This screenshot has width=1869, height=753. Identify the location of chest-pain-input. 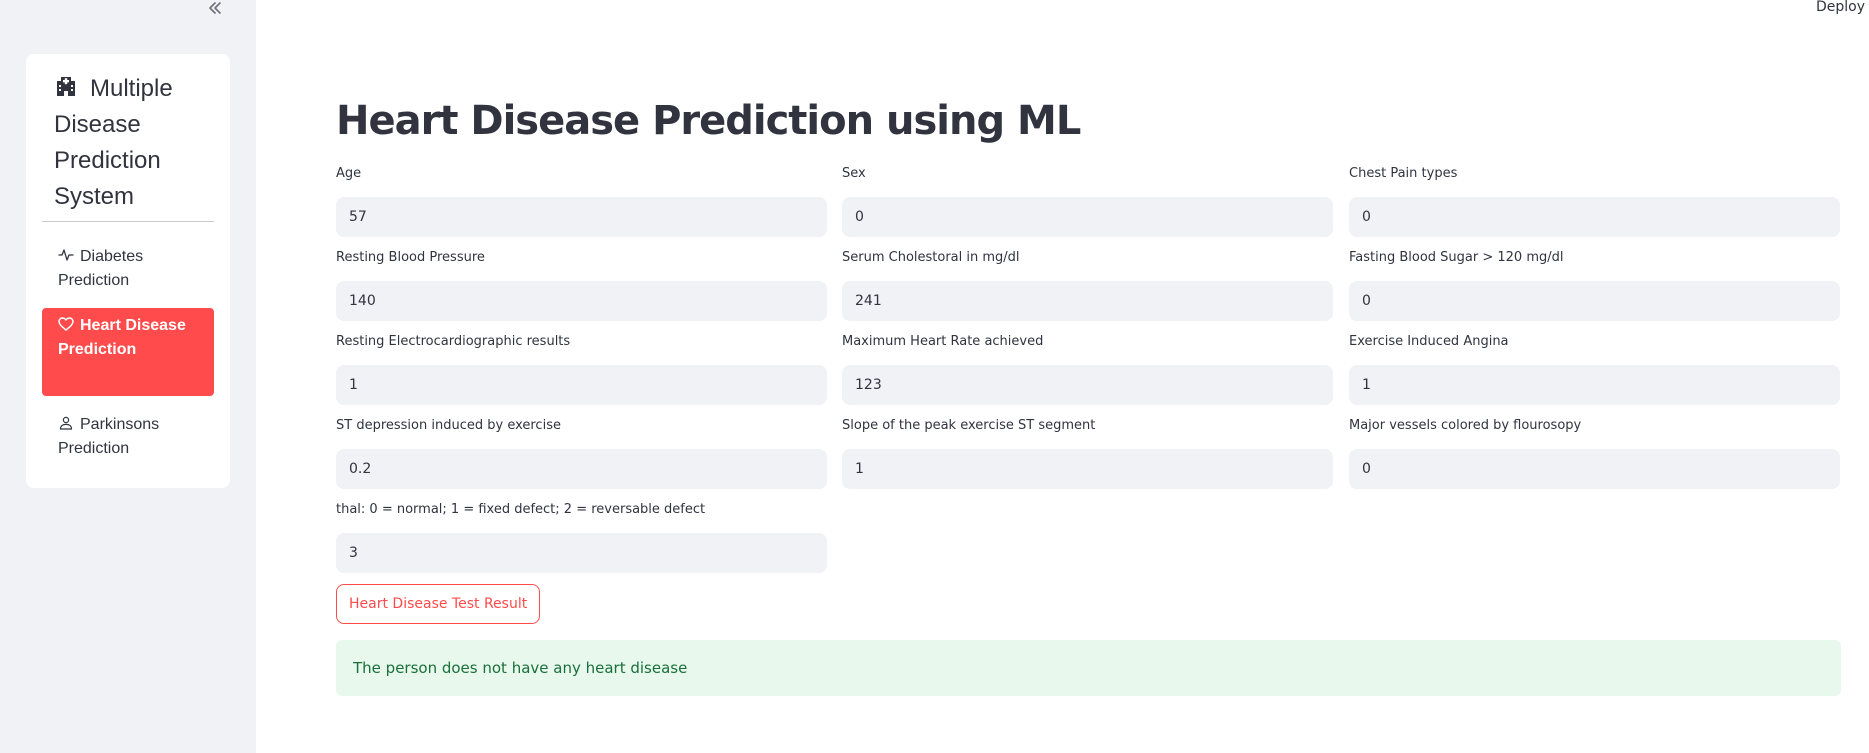
(1594, 217).